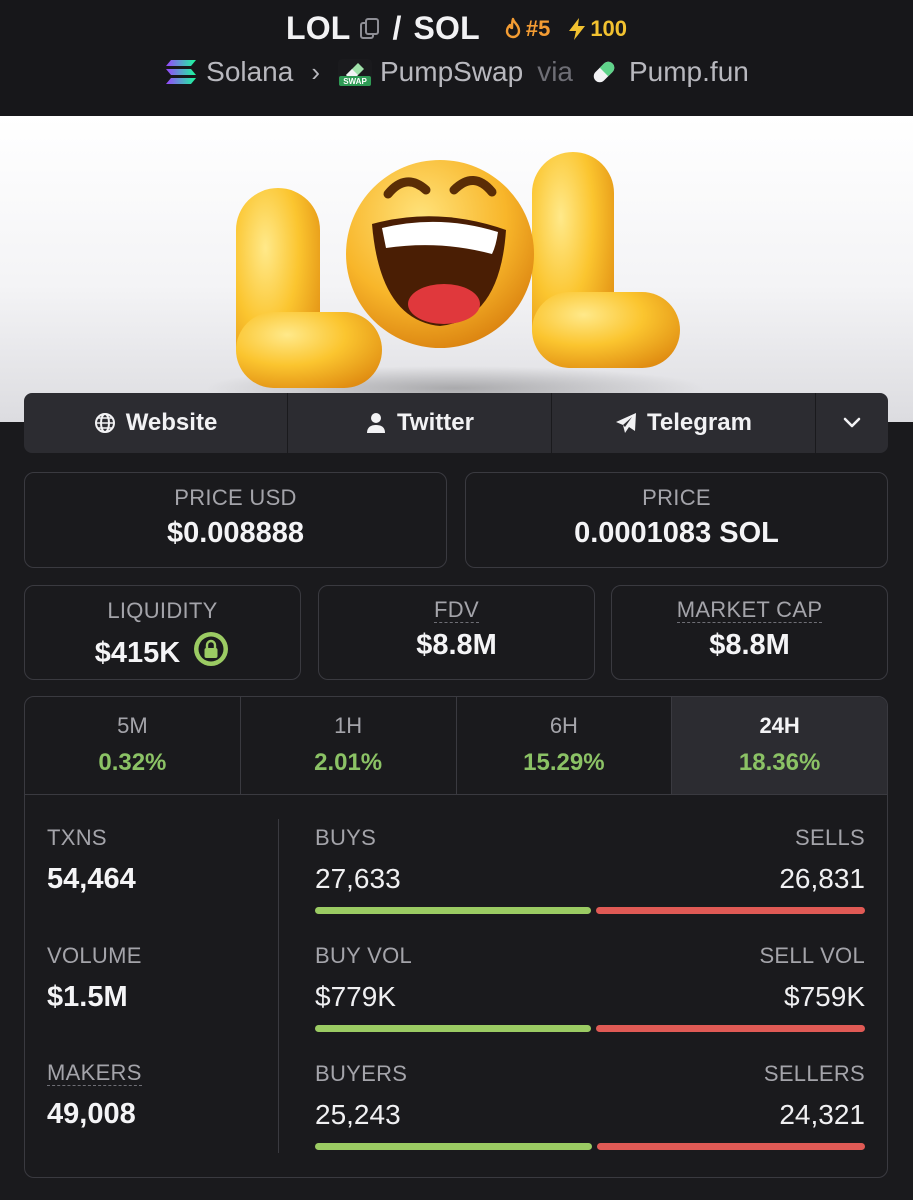  I want to click on volume-value: $1.5M, so click(87, 997).